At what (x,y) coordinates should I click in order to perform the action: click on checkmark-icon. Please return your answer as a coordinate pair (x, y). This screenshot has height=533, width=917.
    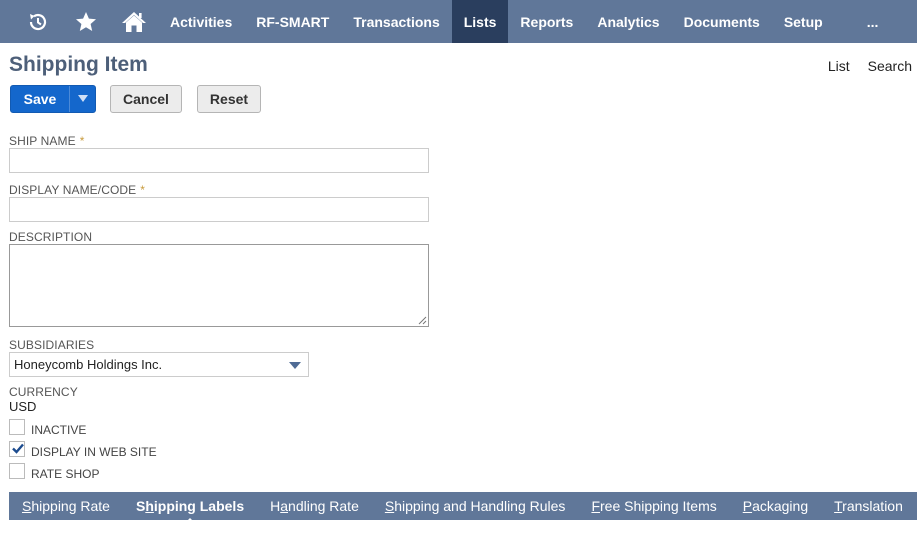
    Looking at the image, I should click on (18, 448).